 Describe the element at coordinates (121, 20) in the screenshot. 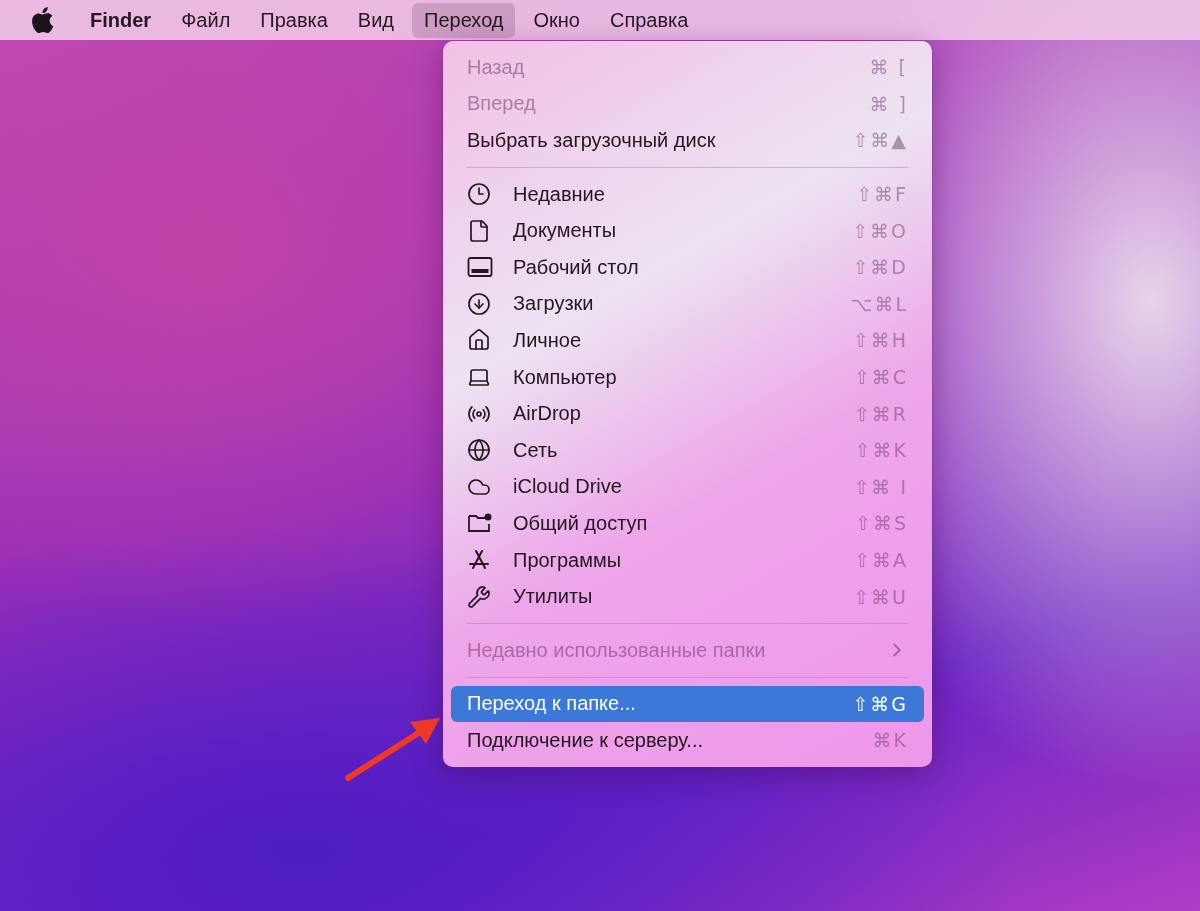

I see `app-name-menu: Finder` at that location.